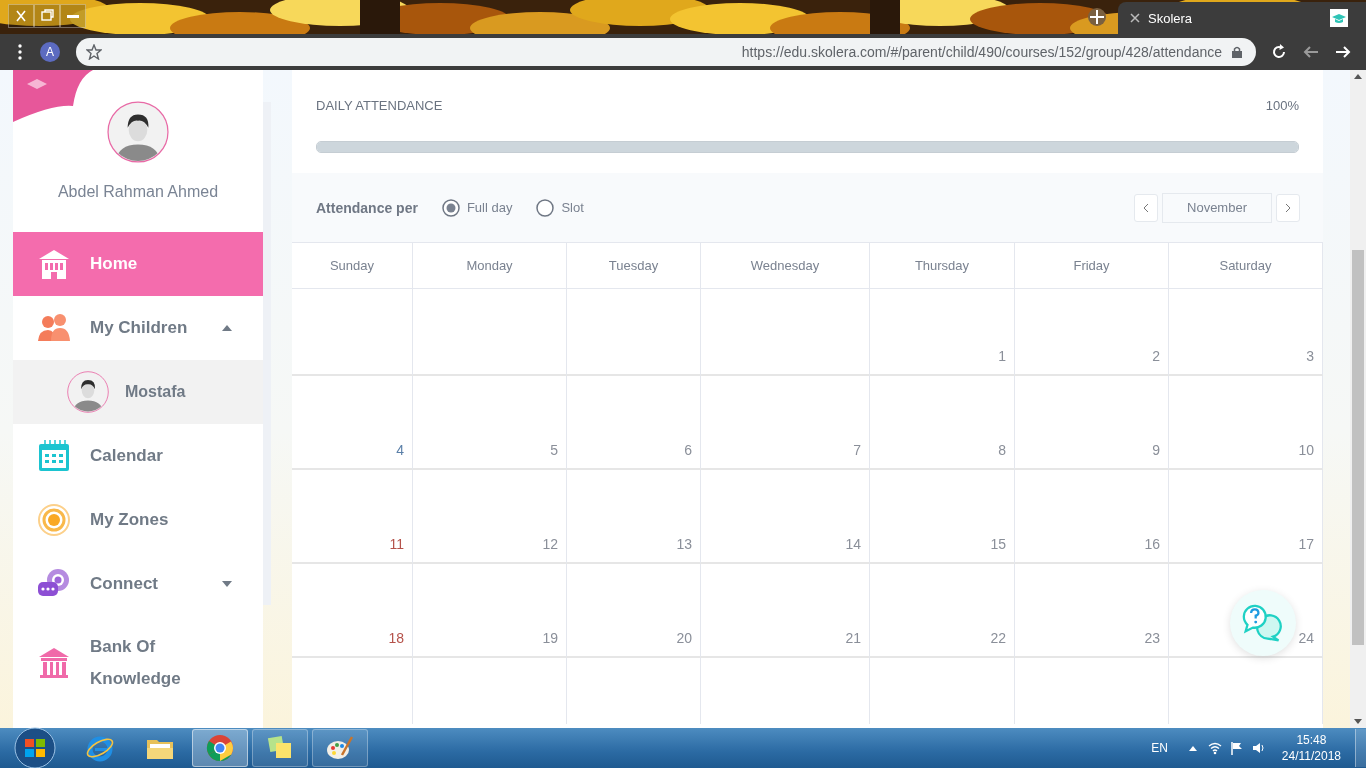  I want to click on day-number: 3, so click(1310, 356).